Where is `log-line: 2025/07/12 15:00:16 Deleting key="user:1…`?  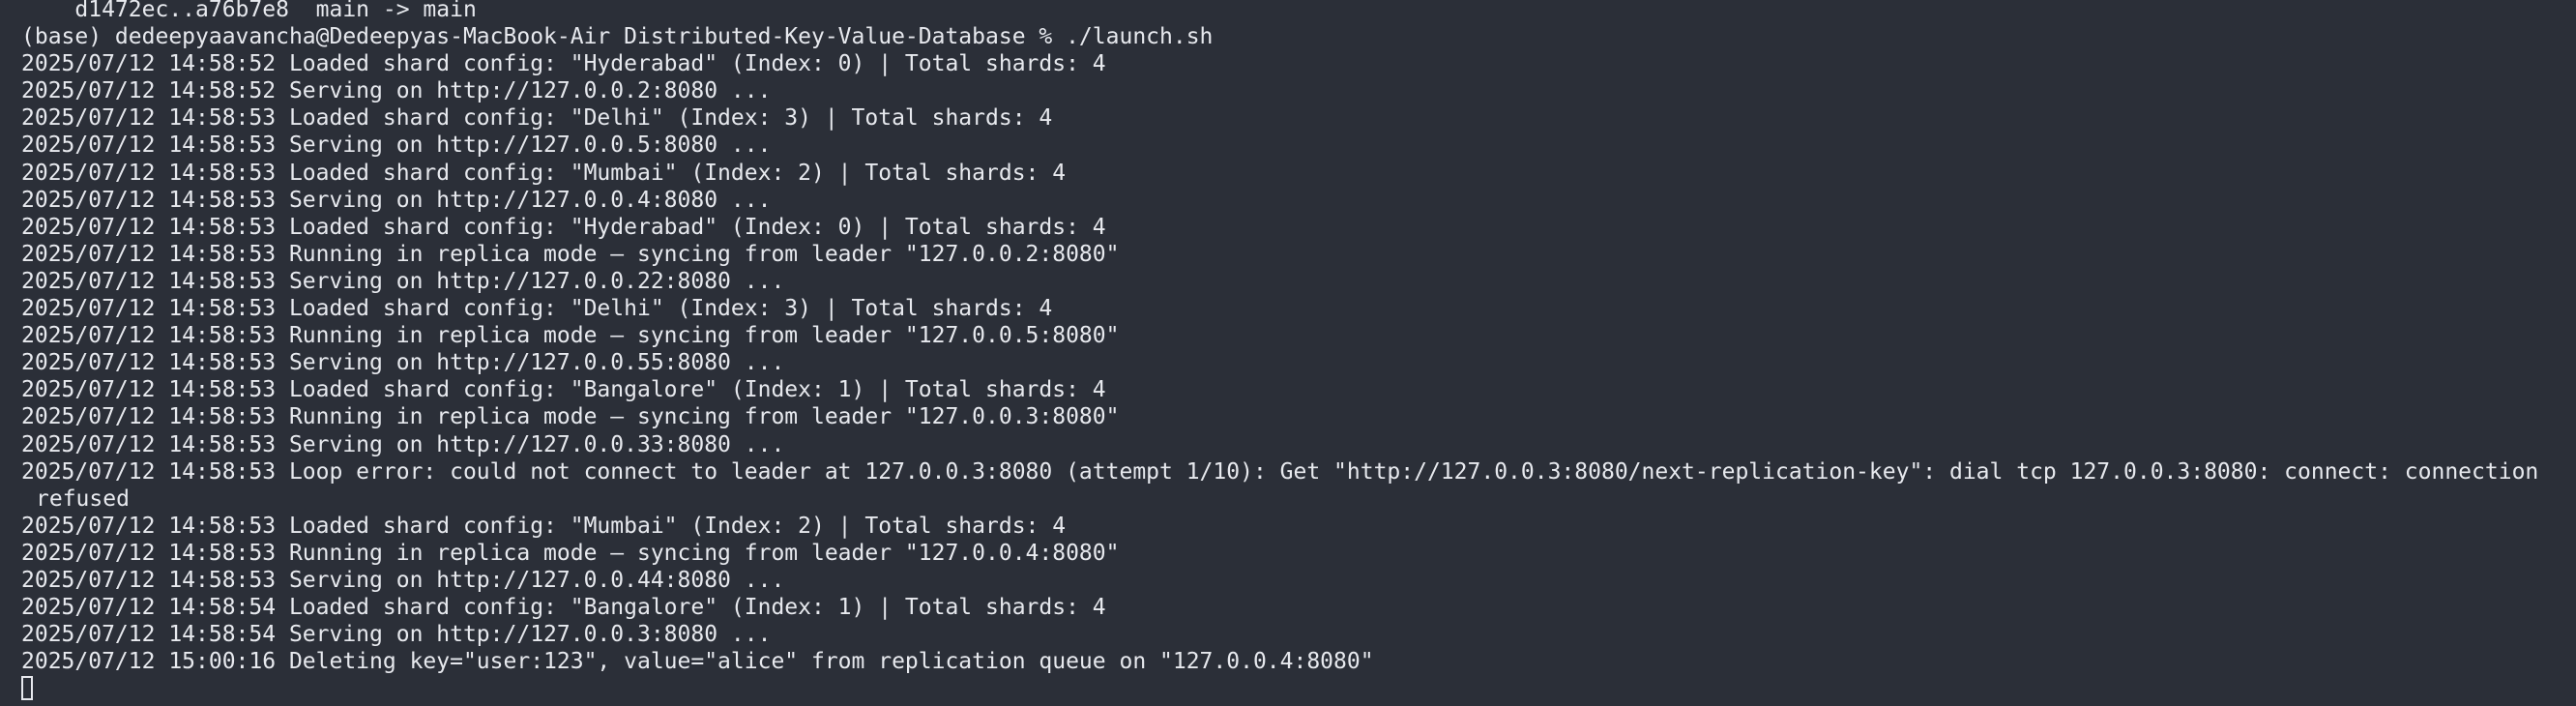
log-line: 2025/07/12 15:00:16 Deleting key="user:1… is located at coordinates (697, 662).